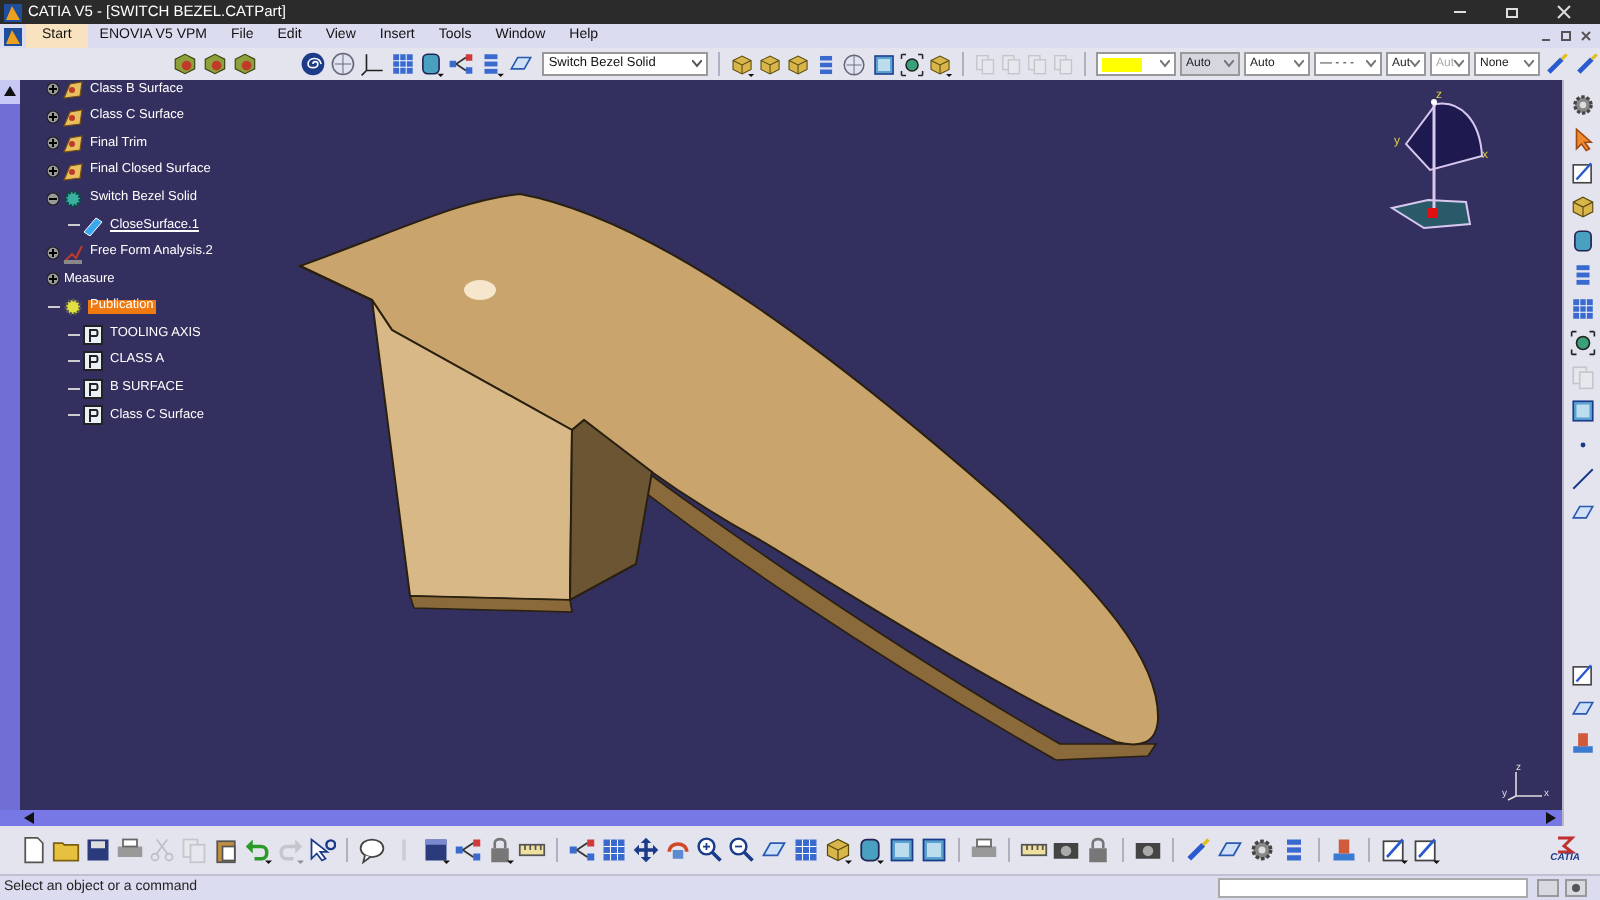 The width and height of the screenshot is (1600, 900). What do you see at coordinates (491, 64) in the screenshot?
I see `stack-icon` at bounding box center [491, 64].